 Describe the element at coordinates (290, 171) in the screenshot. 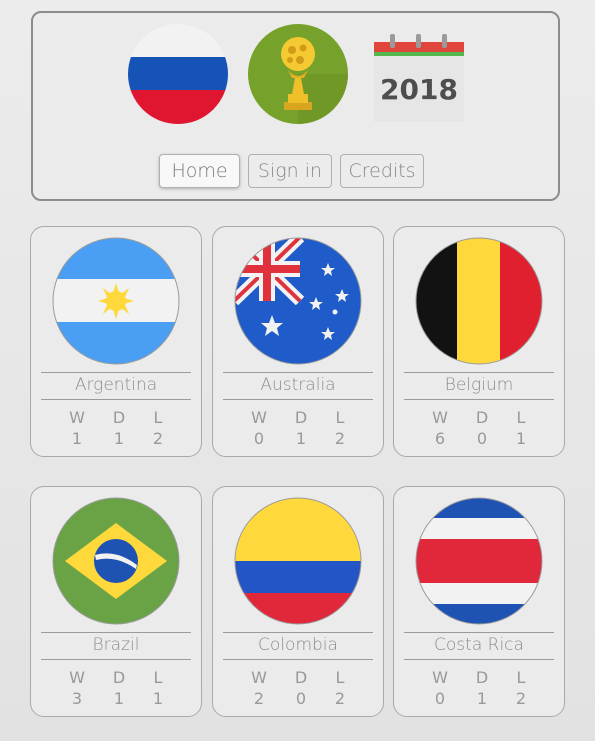

I see `sign-in-button: Sign in` at that location.